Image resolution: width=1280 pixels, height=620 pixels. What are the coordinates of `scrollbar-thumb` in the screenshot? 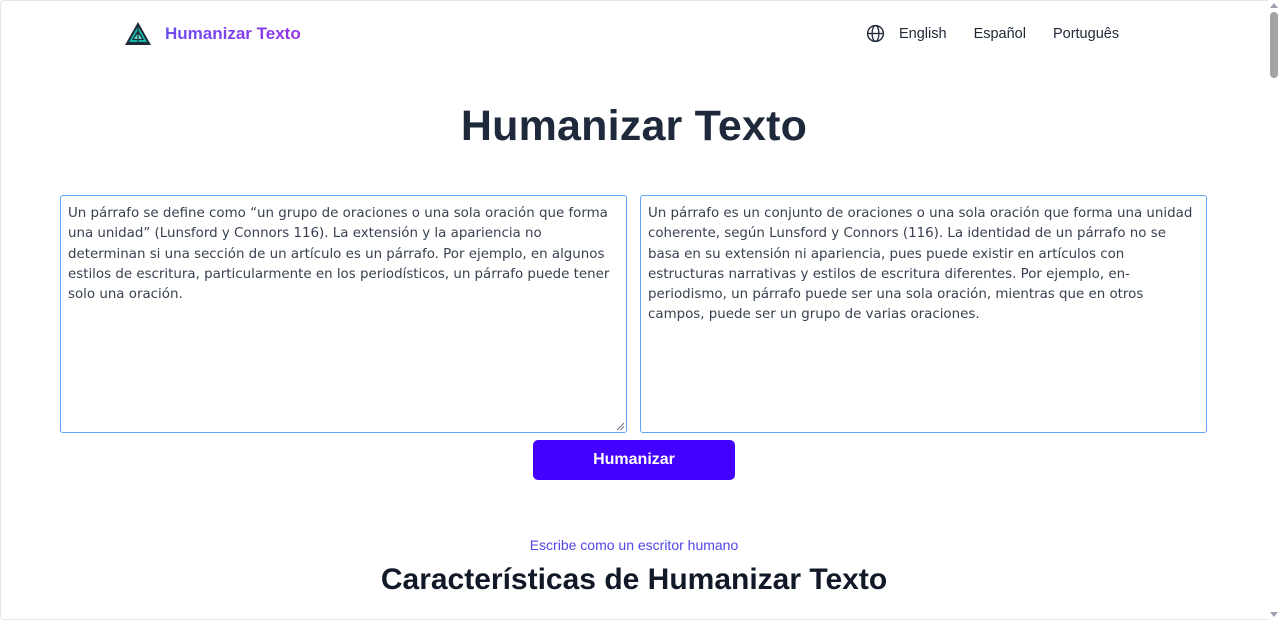 It's located at (1274, 45).